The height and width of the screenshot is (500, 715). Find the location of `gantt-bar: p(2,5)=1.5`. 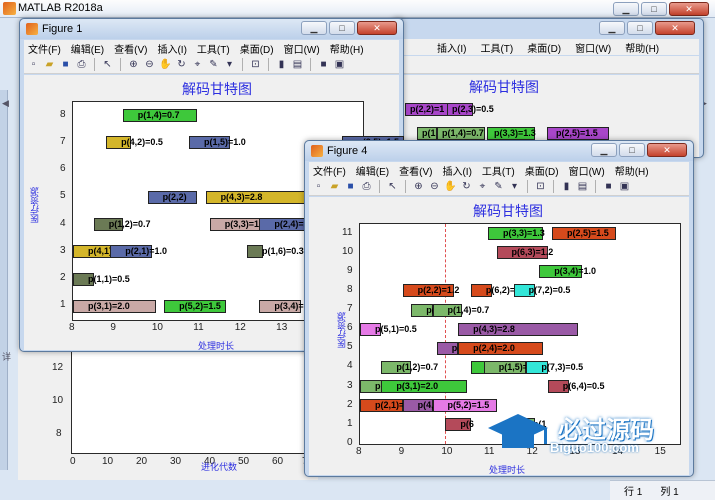

gantt-bar: p(2,5)=1.5 is located at coordinates (584, 234).